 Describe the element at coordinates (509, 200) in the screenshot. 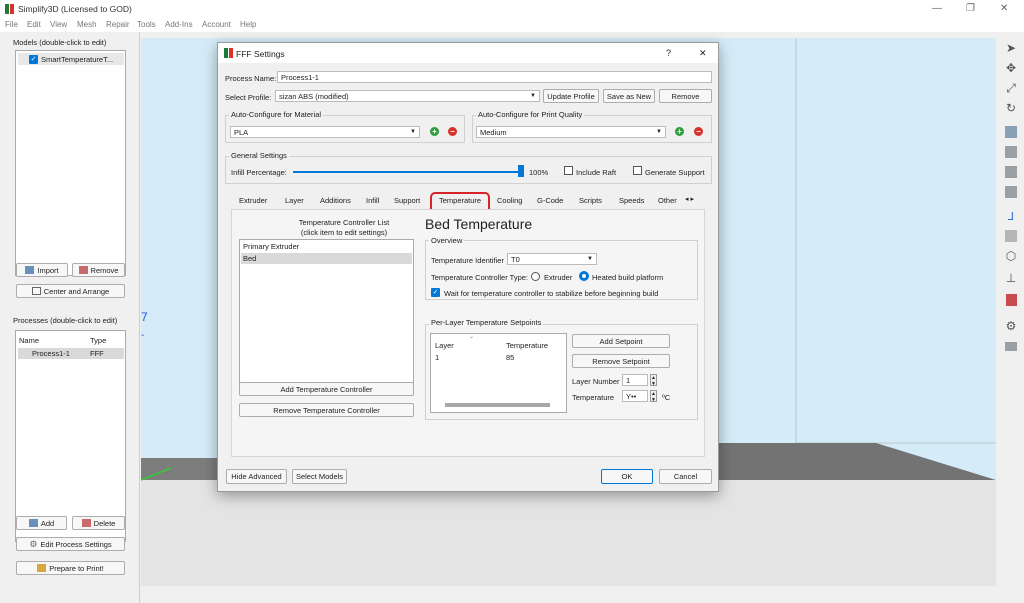

I see `tab-cooling: Cooling` at that location.